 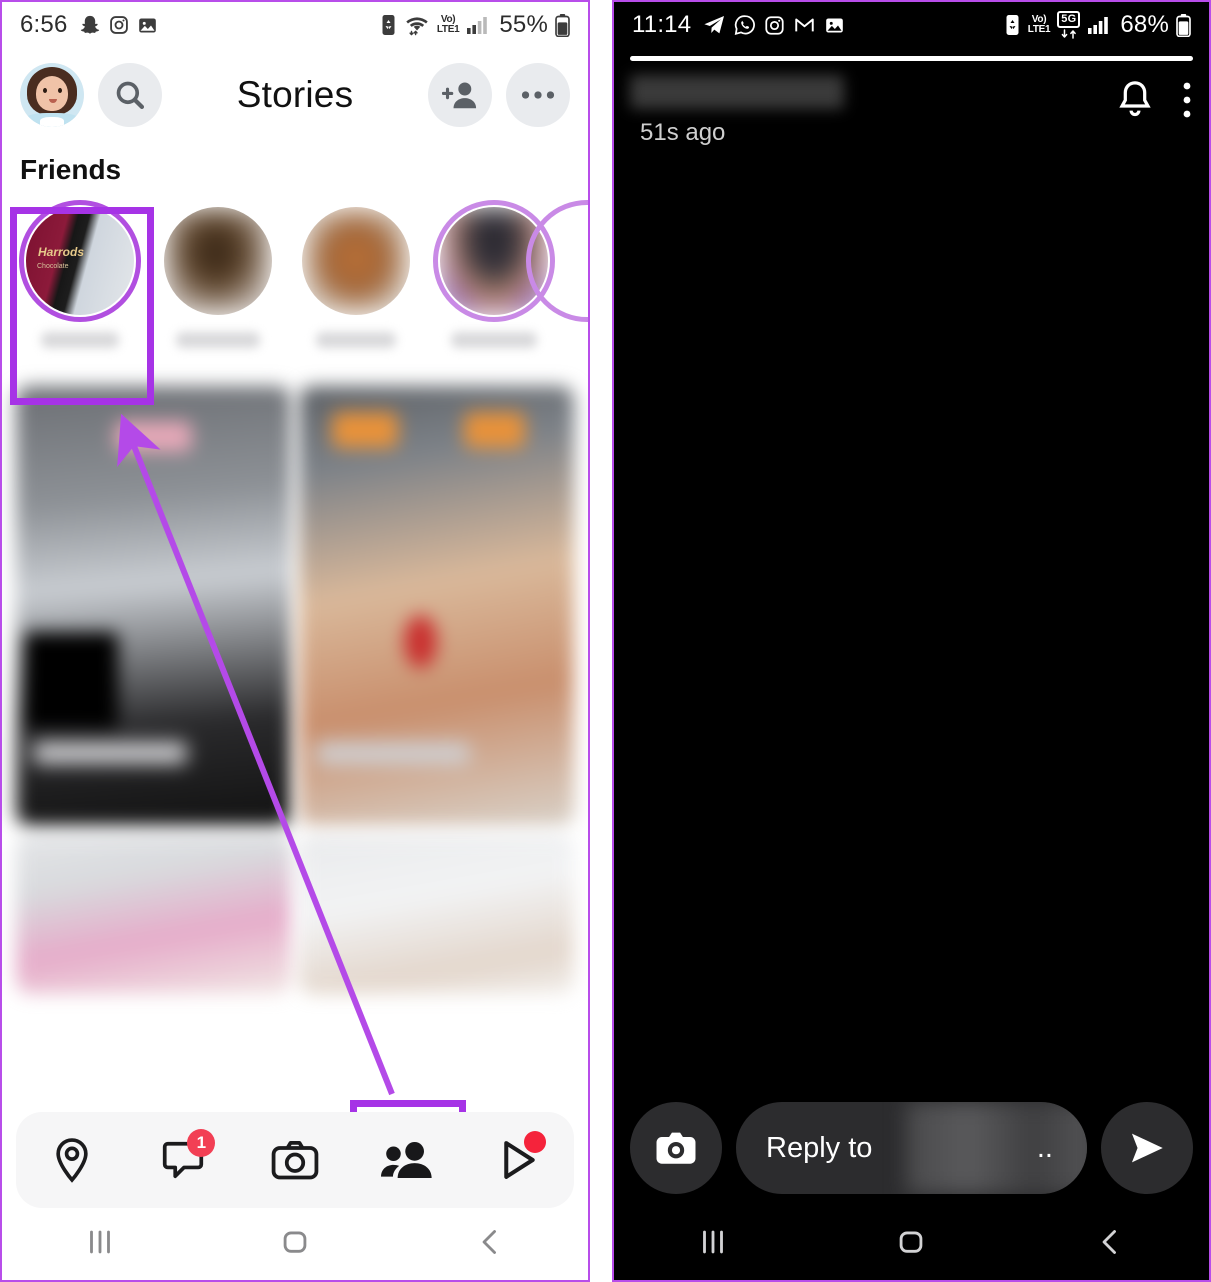 What do you see at coordinates (1069, 25) in the screenshot?
I see `5g-icon: 5G` at bounding box center [1069, 25].